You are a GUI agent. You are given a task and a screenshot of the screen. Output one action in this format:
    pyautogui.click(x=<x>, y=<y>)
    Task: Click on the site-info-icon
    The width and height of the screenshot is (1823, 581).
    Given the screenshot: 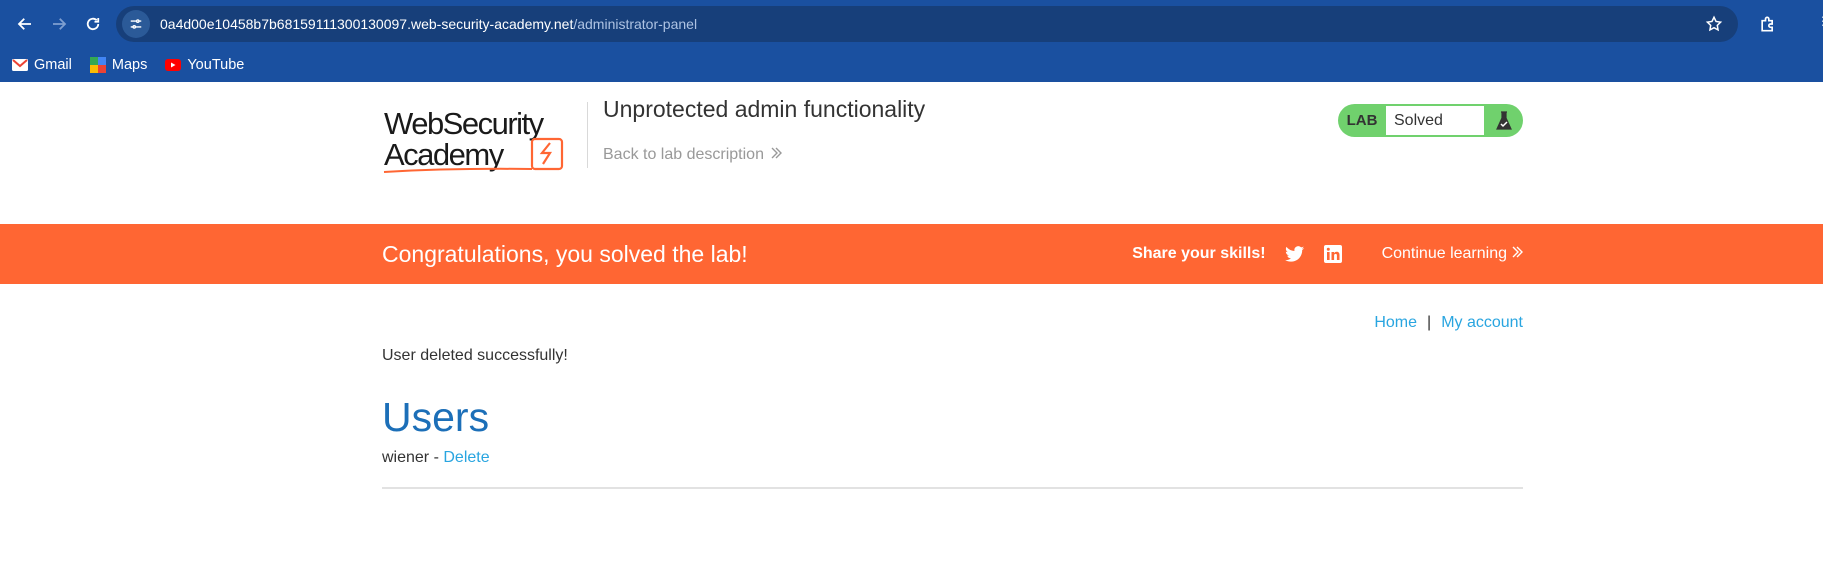 What is the action you would take?
    pyautogui.click(x=136, y=24)
    